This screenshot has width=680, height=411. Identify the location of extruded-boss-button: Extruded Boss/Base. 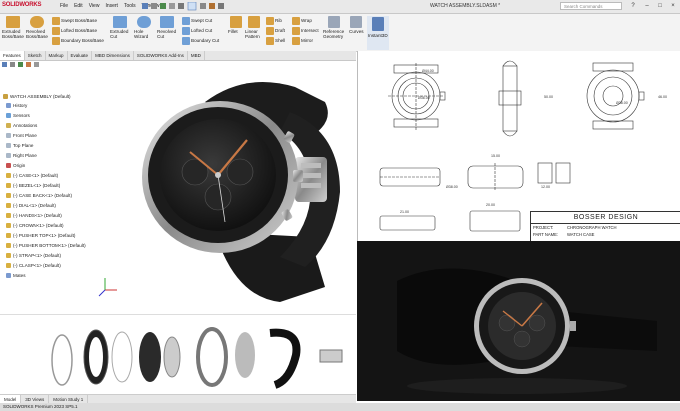
(13, 27).